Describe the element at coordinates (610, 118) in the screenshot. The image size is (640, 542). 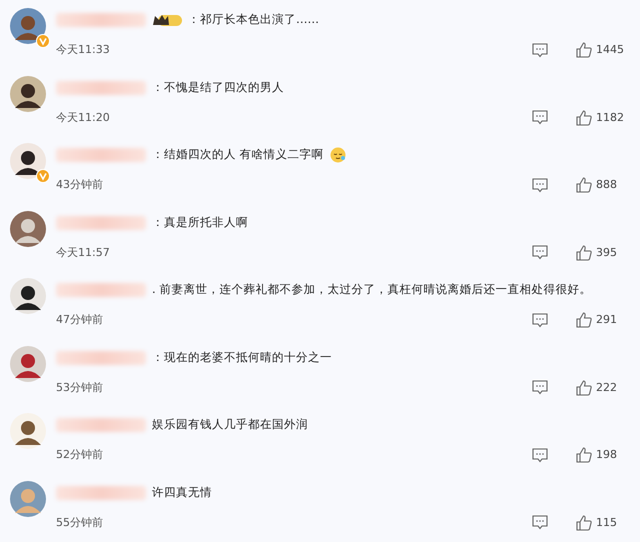
I see `like-count: 1182` at that location.